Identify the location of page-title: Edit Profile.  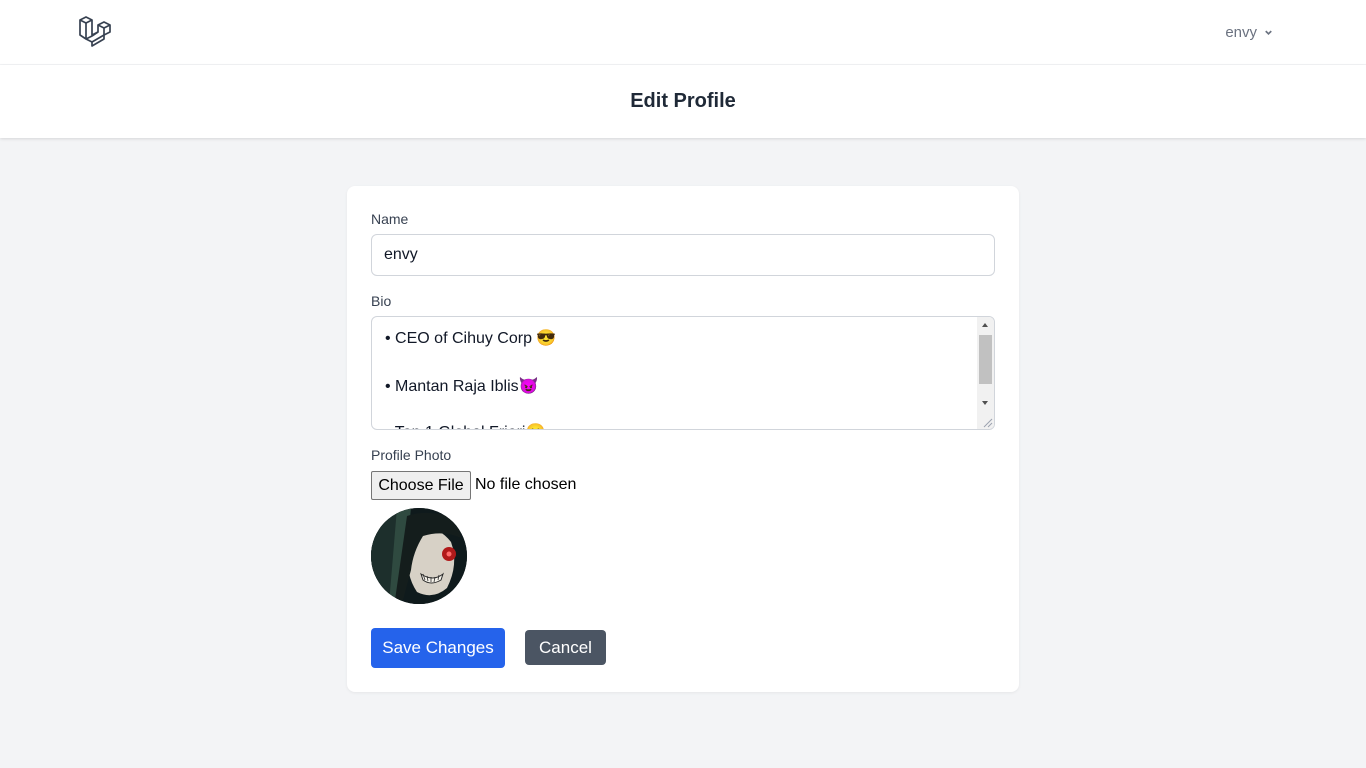
(683, 101).